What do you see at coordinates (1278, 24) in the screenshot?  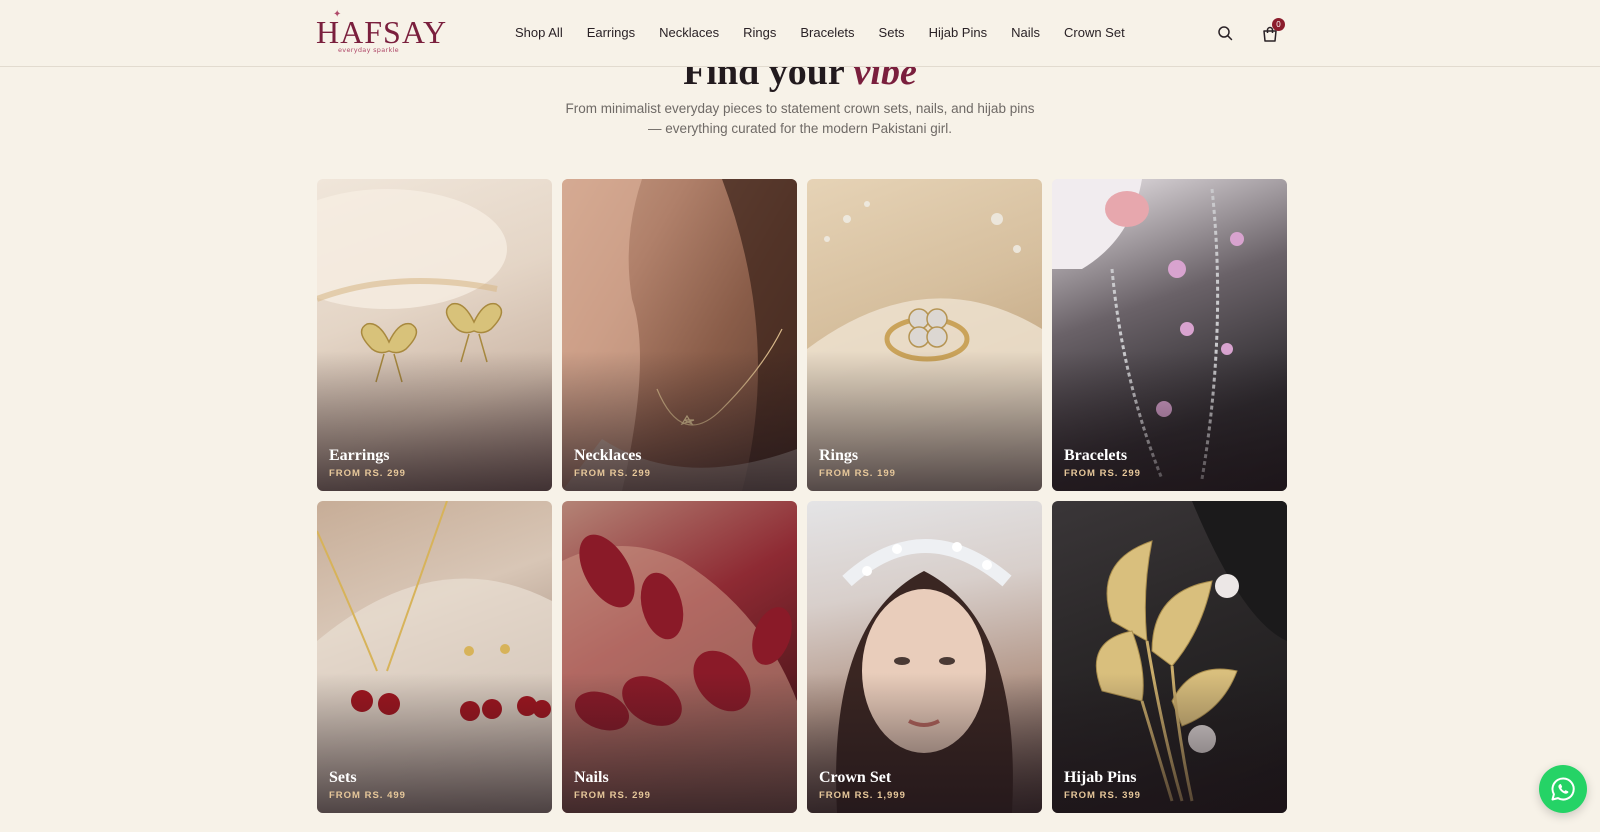 I see `cart-count-badge: 0` at bounding box center [1278, 24].